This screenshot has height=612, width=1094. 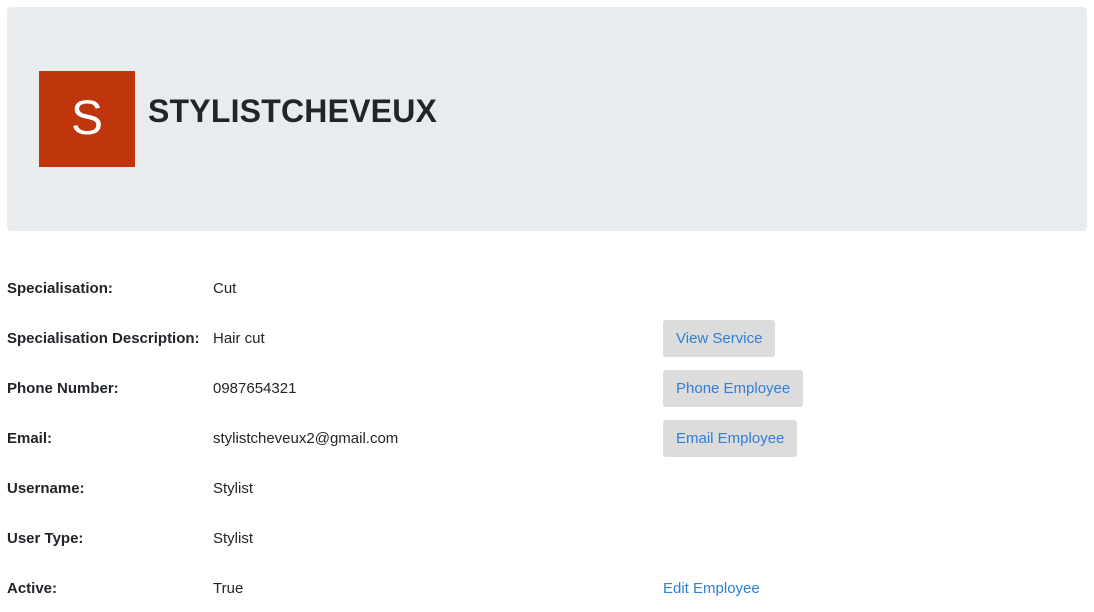 What do you see at coordinates (60, 288) in the screenshot?
I see `specialisation-label: Specialisation:` at bounding box center [60, 288].